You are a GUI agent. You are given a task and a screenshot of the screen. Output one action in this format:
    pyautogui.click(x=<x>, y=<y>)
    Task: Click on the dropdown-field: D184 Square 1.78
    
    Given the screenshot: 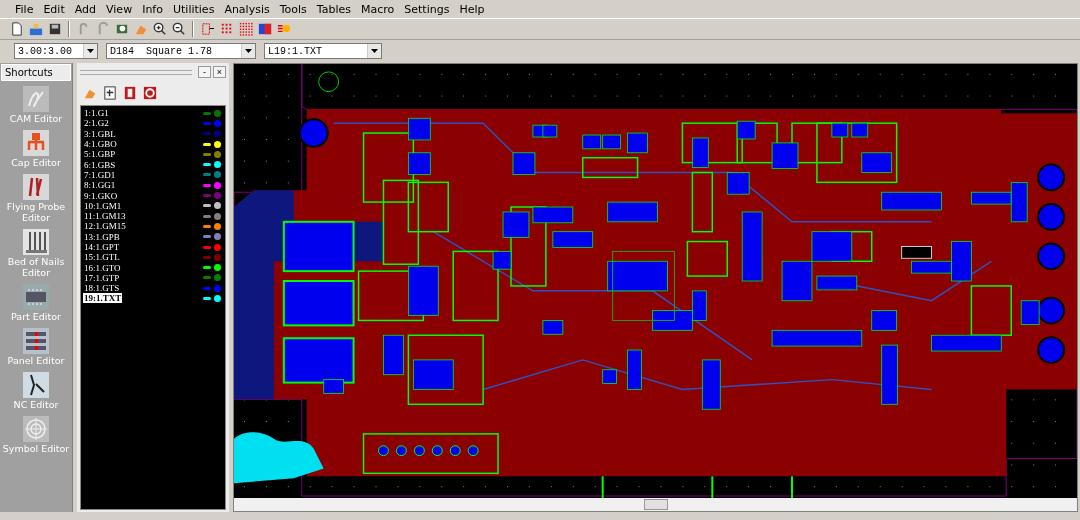 What is the action you would take?
    pyautogui.click(x=181, y=51)
    